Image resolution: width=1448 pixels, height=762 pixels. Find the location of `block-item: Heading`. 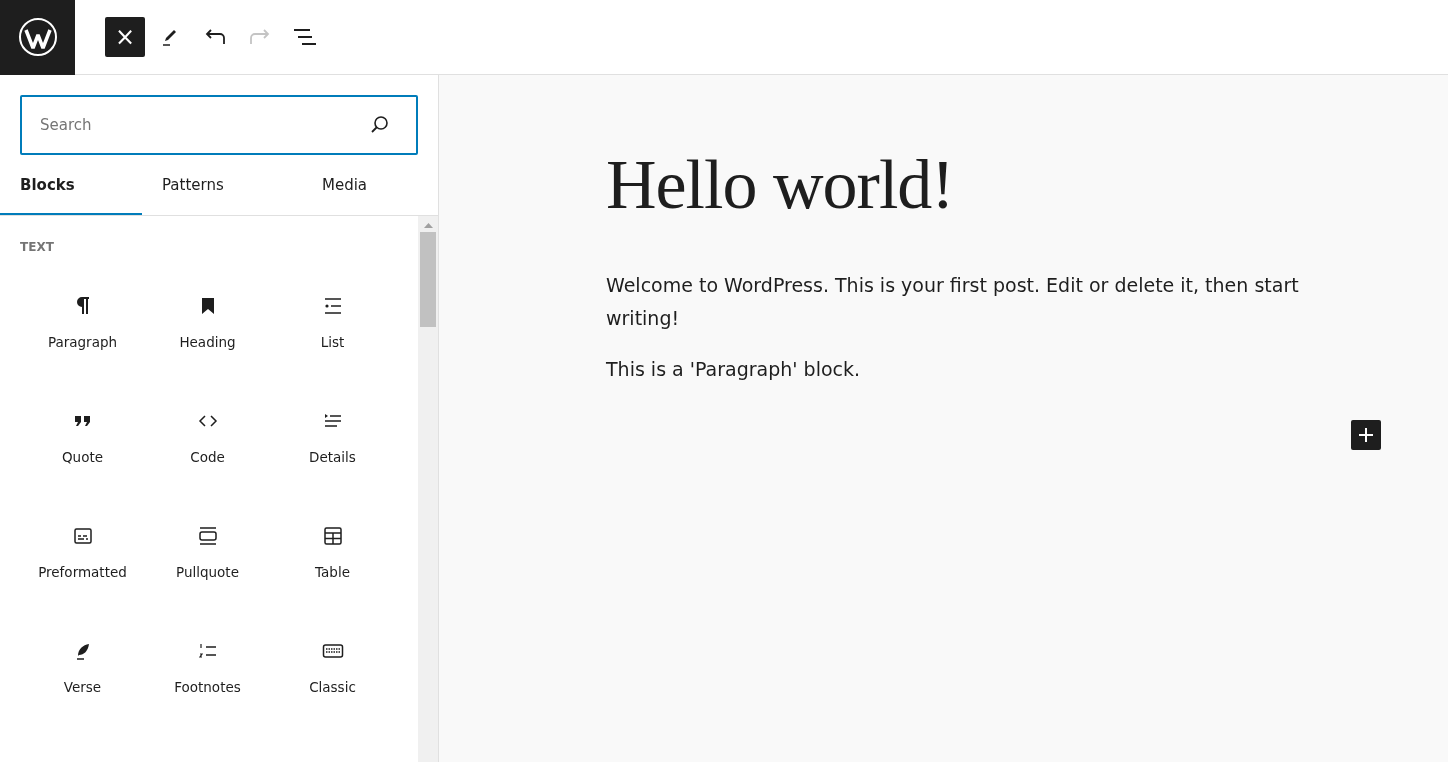

block-item: Heading is located at coordinates (207, 326).